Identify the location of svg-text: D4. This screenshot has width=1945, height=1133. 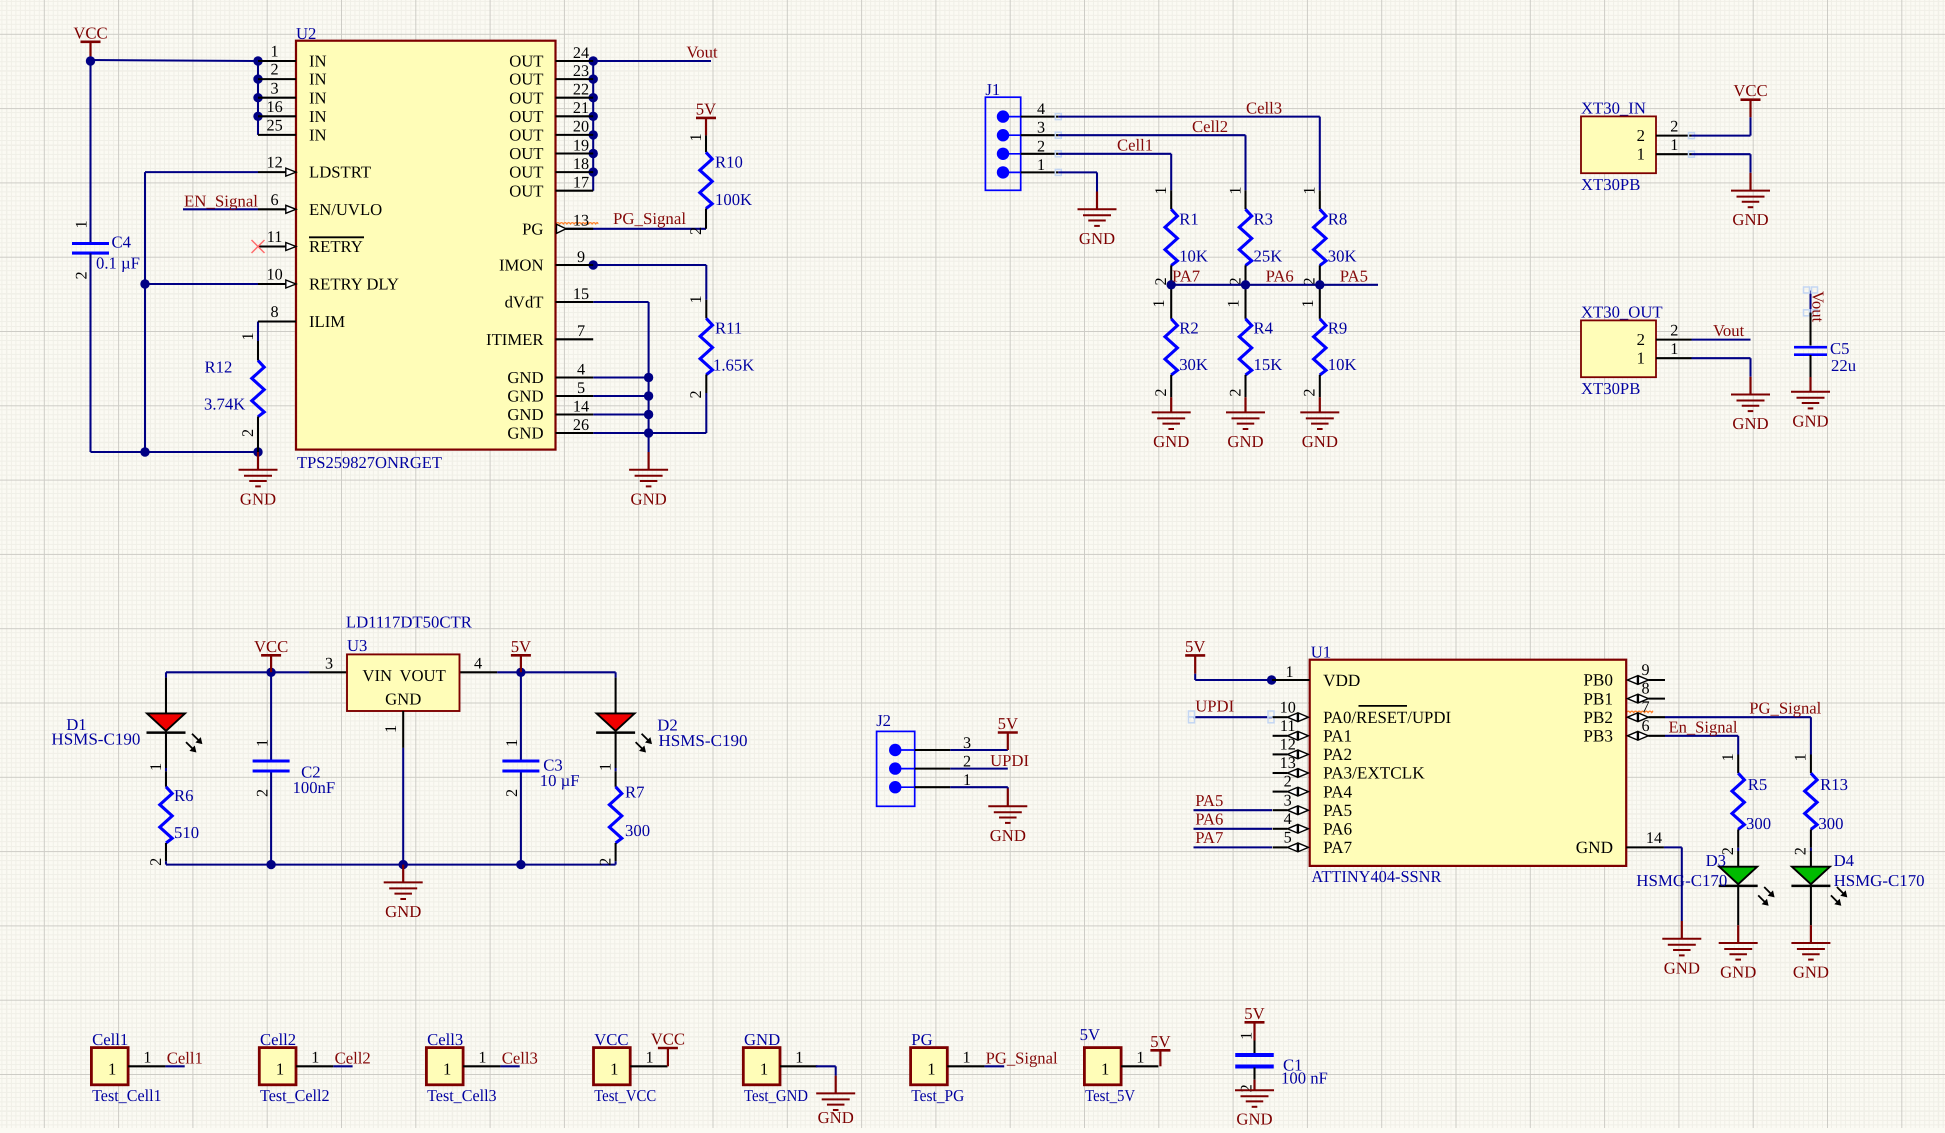
(1844, 860).